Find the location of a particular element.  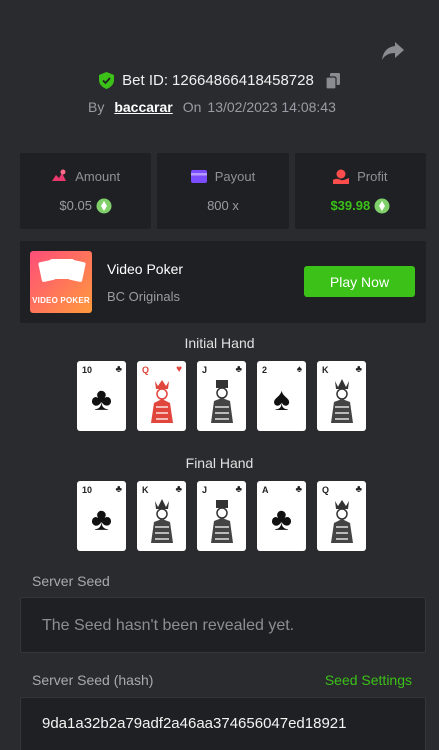

game-title: Video Poker is located at coordinates (145, 269).